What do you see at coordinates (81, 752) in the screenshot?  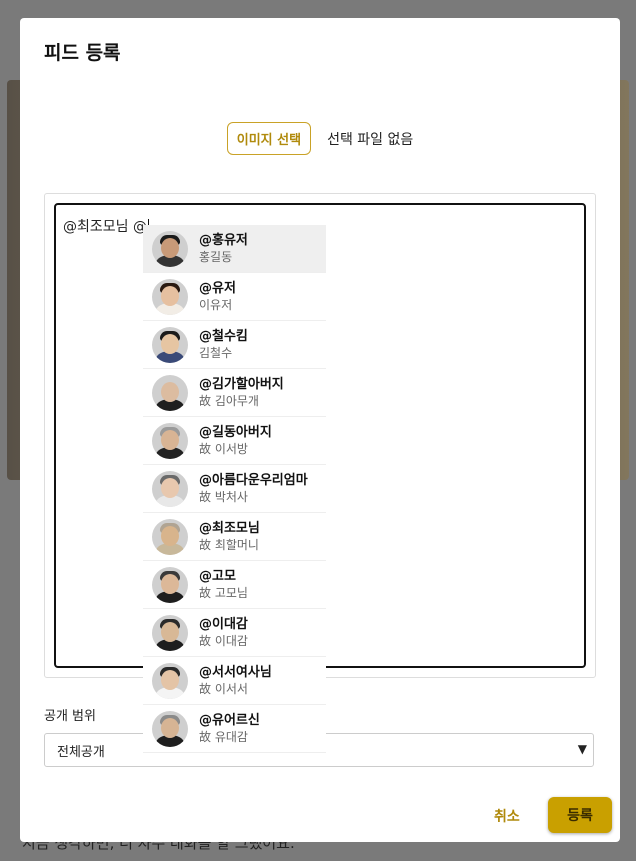 I see `visibility-scope-value: 전체공개` at bounding box center [81, 752].